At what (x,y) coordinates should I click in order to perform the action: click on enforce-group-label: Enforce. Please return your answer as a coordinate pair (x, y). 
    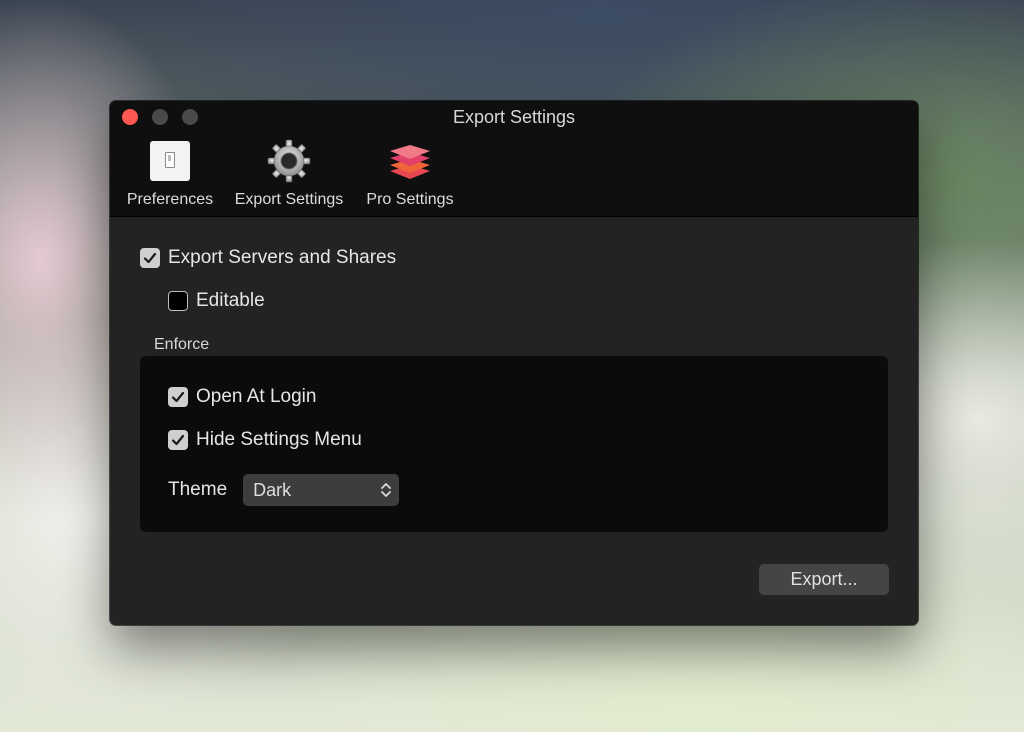
    Looking at the image, I should click on (182, 344).